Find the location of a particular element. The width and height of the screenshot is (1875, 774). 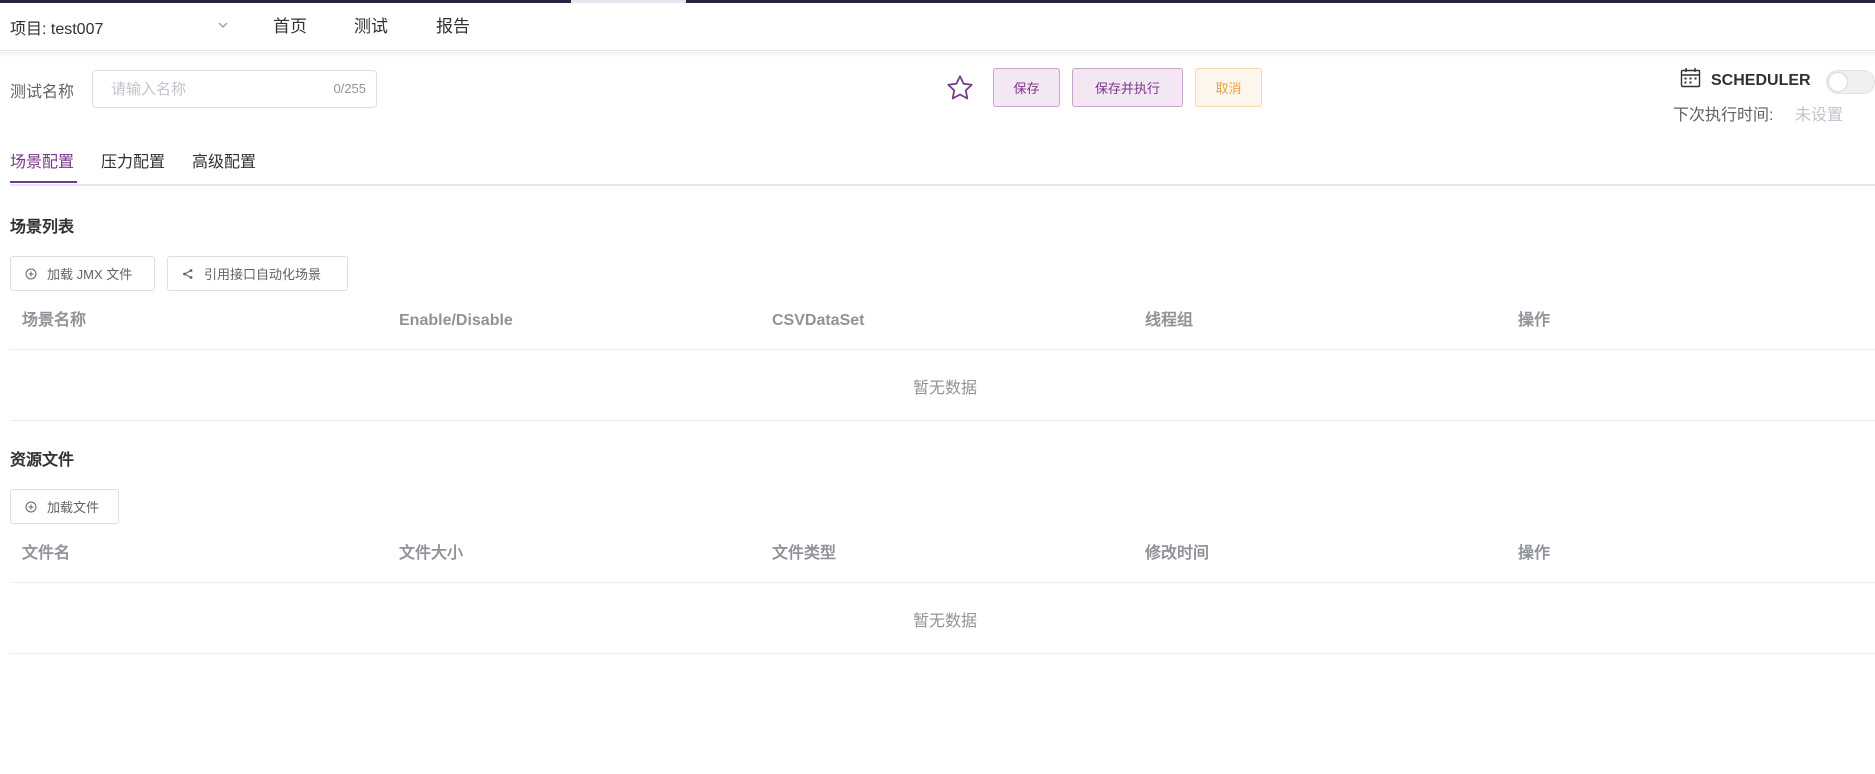

scenario-table-body: 暂无数据 is located at coordinates (942, 385).